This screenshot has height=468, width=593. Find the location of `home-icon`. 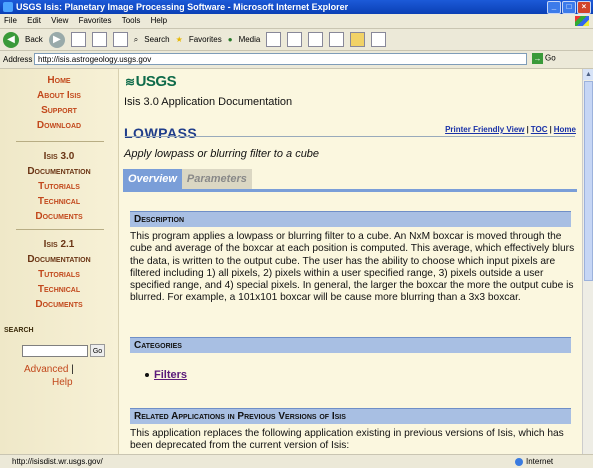

home-icon is located at coordinates (120, 39).